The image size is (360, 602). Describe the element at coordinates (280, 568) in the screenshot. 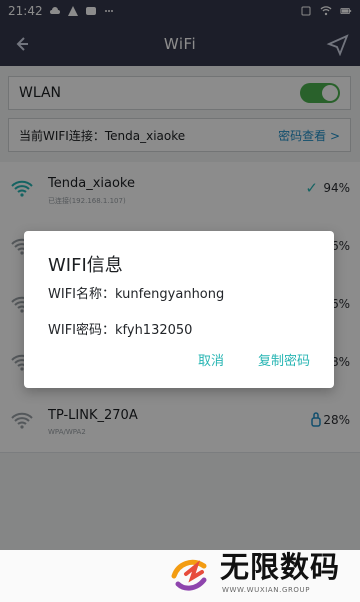

I see `watermark-brand: 无限数码` at that location.